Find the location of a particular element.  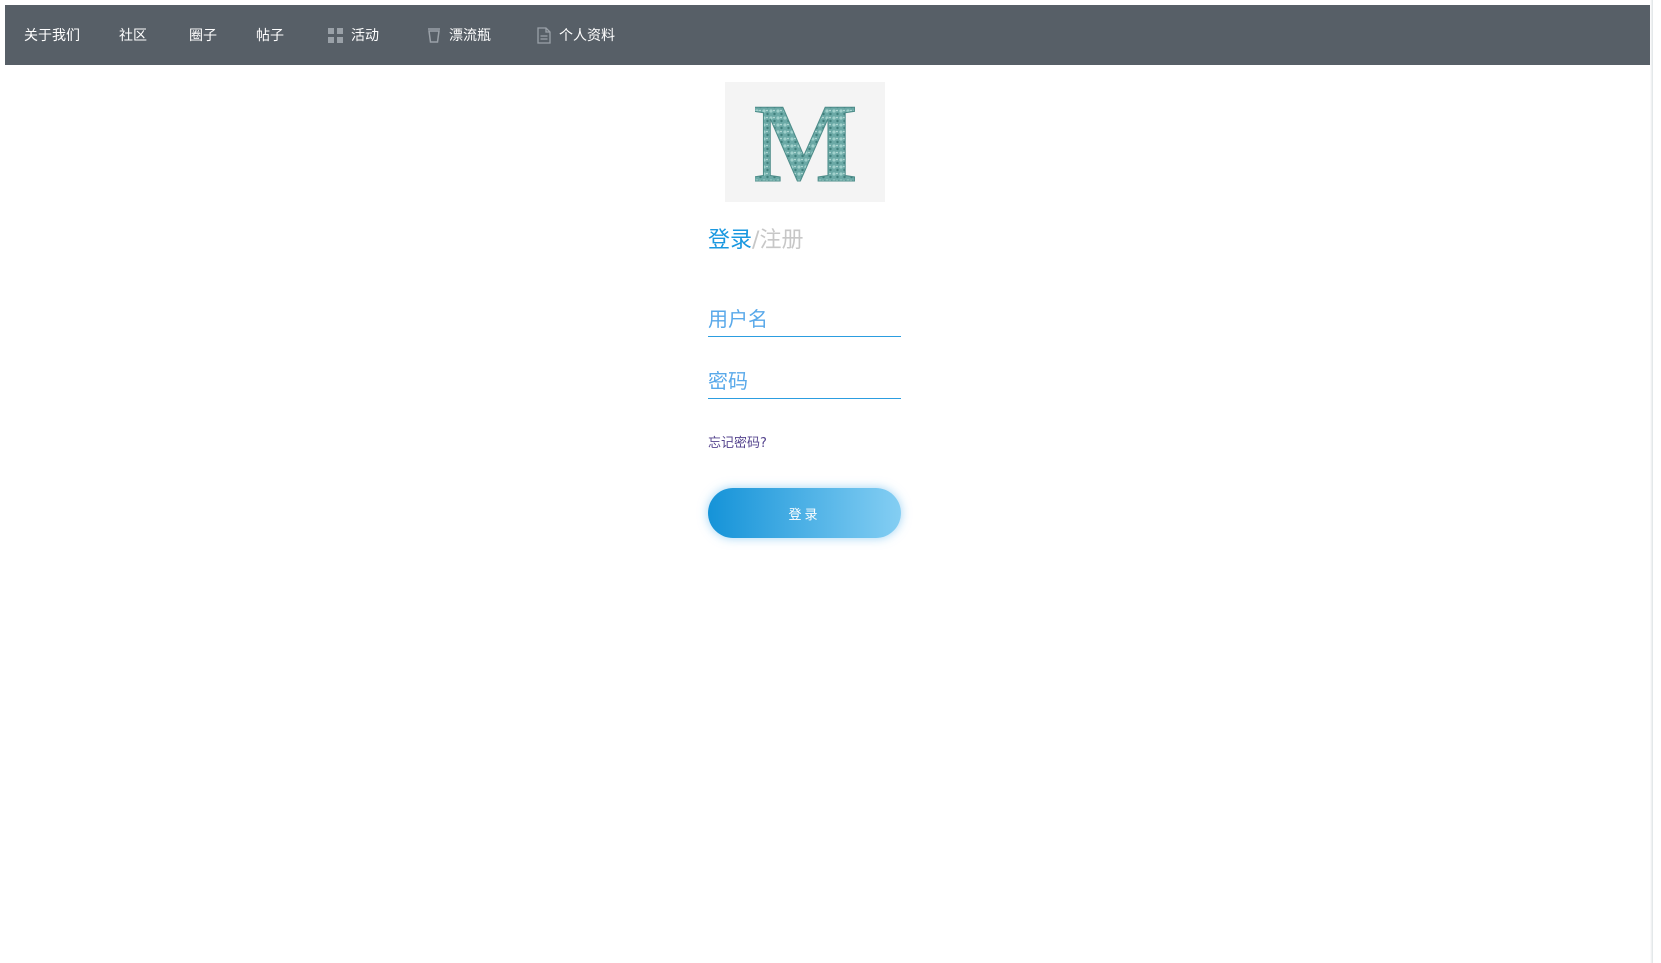

nav-item-label: 帖子 is located at coordinates (270, 36).